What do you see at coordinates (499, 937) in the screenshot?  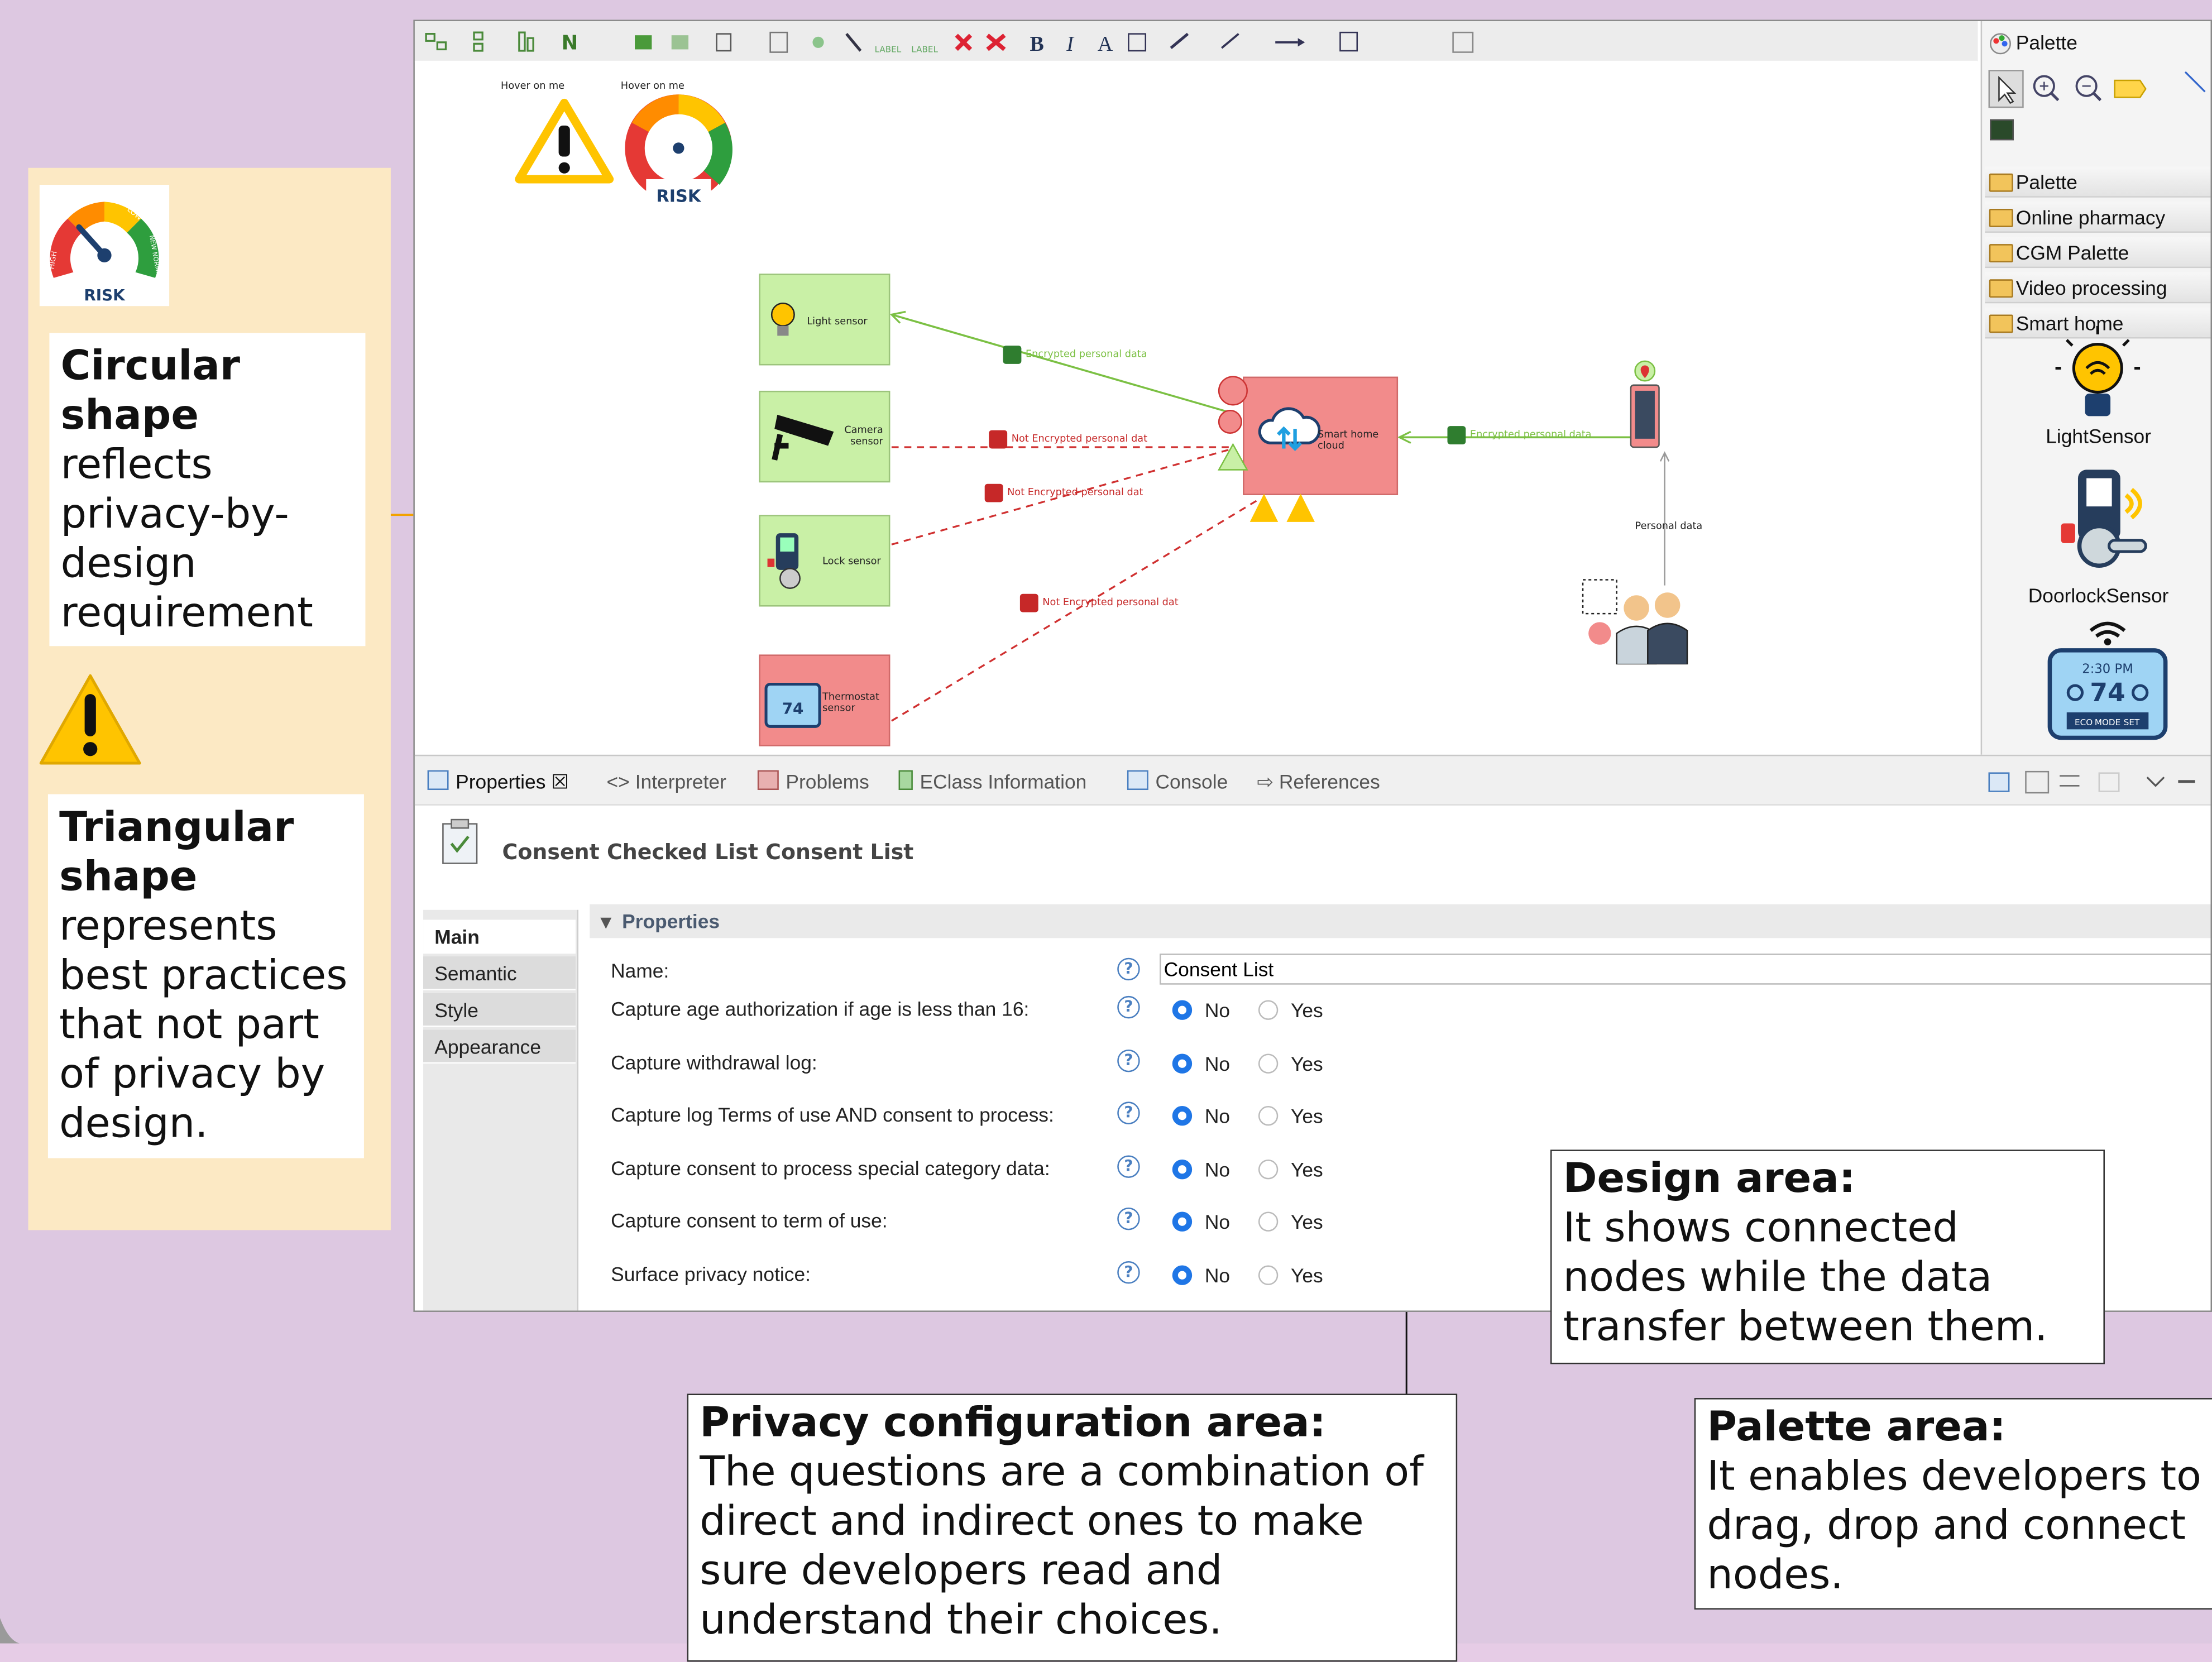 I see `side-tab-main: Main` at bounding box center [499, 937].